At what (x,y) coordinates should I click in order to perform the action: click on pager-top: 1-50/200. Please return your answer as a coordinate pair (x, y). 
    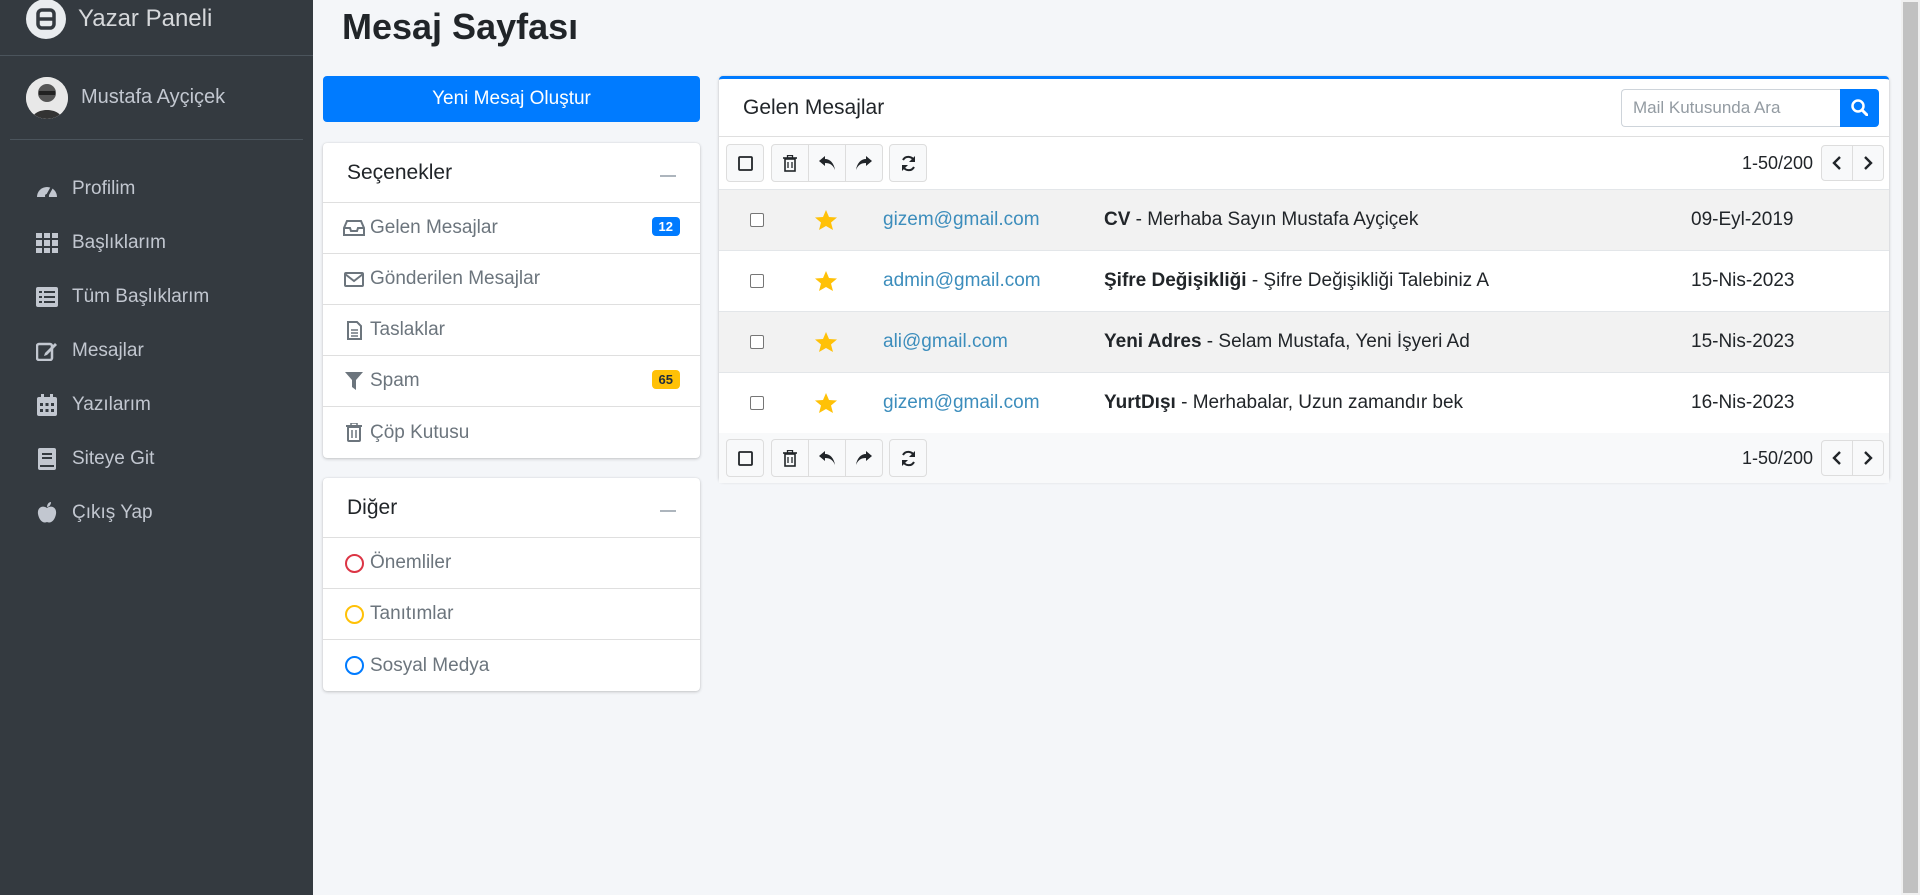
    Looking at the image, I should click on (1813, 163).